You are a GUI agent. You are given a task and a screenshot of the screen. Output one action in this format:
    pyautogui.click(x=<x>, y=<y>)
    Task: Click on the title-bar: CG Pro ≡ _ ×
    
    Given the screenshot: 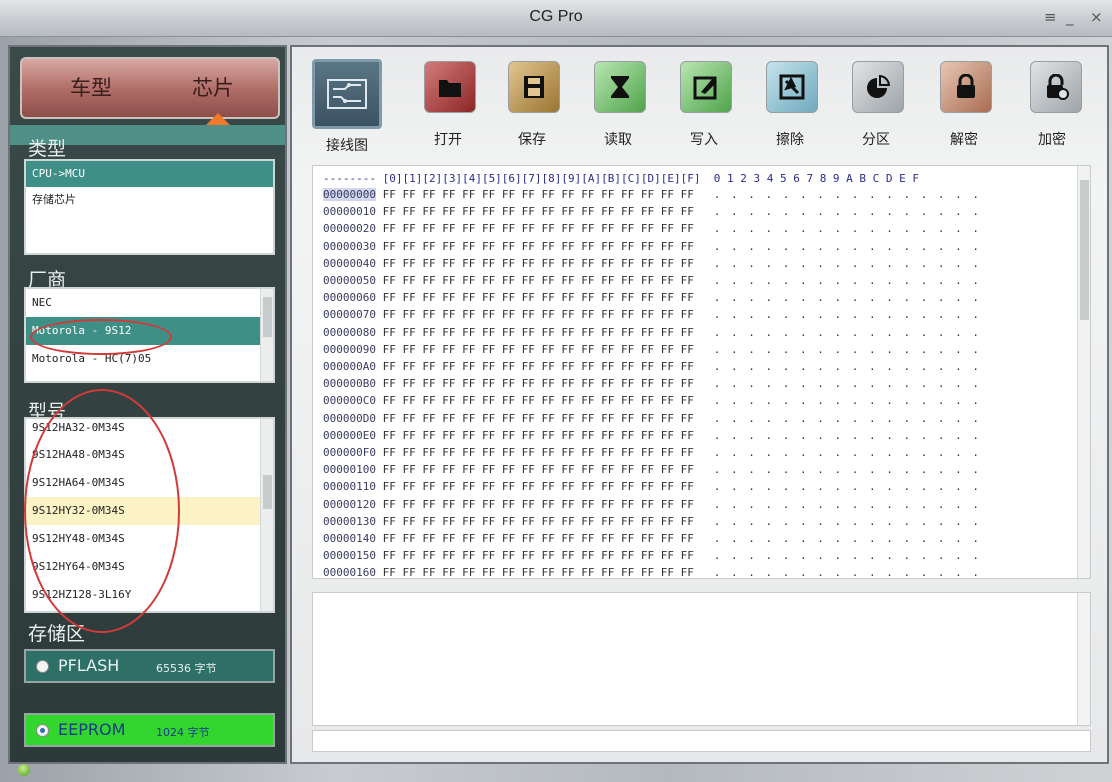 What is the action you would take?
    pyautogui.click(x=556, y=18)
    